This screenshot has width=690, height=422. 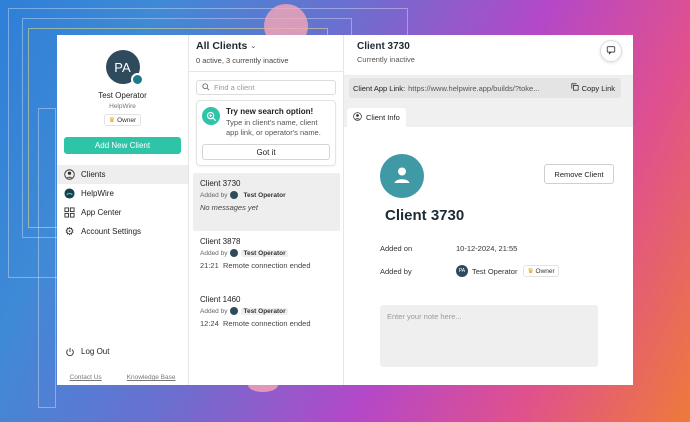 I want to click on user-icon, so click(x=402, y=176).